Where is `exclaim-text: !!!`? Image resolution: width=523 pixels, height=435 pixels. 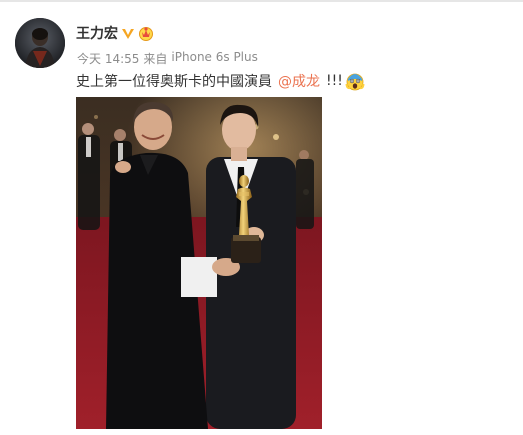
exclaim-text: !!! is located at coordinates (334, 81).